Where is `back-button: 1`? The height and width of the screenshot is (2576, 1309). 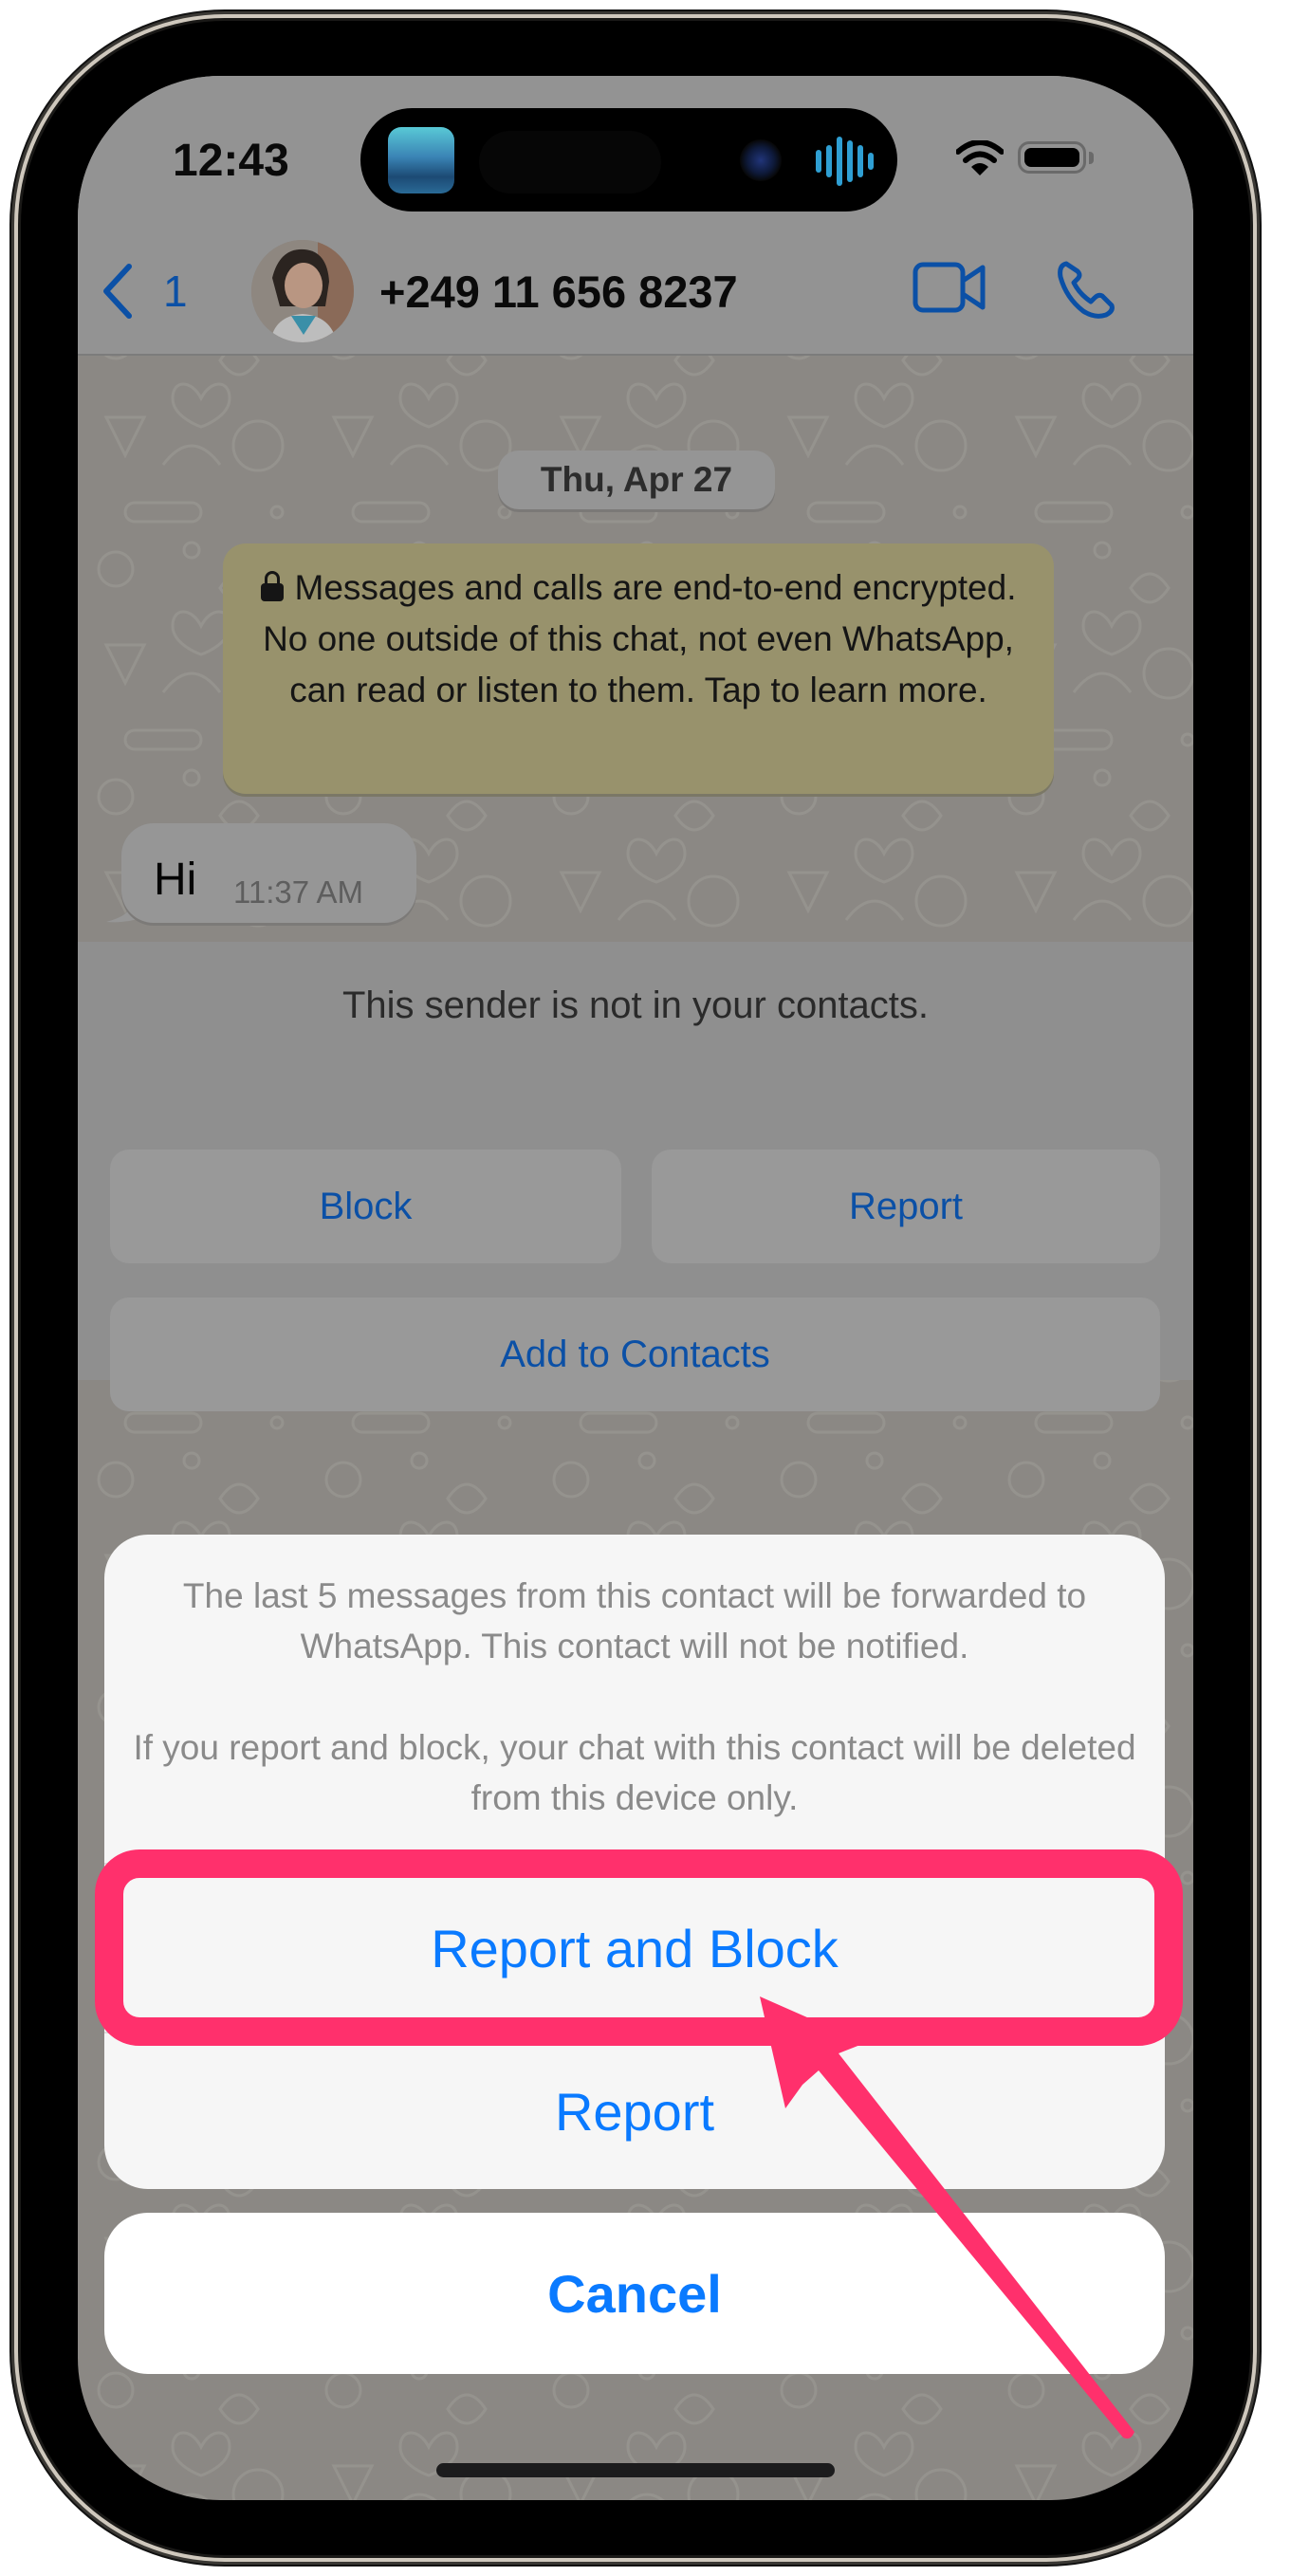 back-button: 1 is located at coordinates (145, 291).